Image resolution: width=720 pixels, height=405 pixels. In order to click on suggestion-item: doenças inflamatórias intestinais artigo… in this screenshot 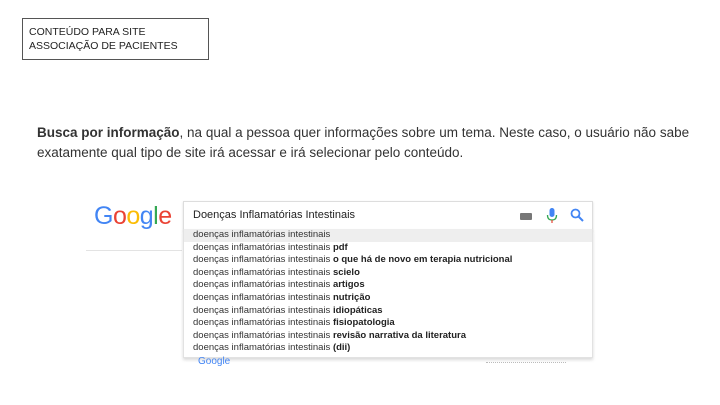, I will do `click(388, 285)`.